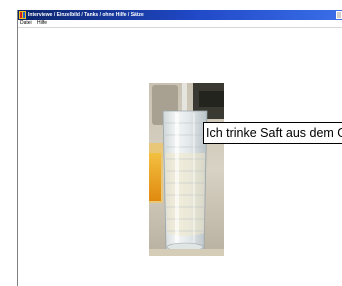 Image resolution: width=342 pixels, height=286 pixels. I want to click on sentence-caption: Ich trinke Saft aus dem Glas, so click(272, 133).